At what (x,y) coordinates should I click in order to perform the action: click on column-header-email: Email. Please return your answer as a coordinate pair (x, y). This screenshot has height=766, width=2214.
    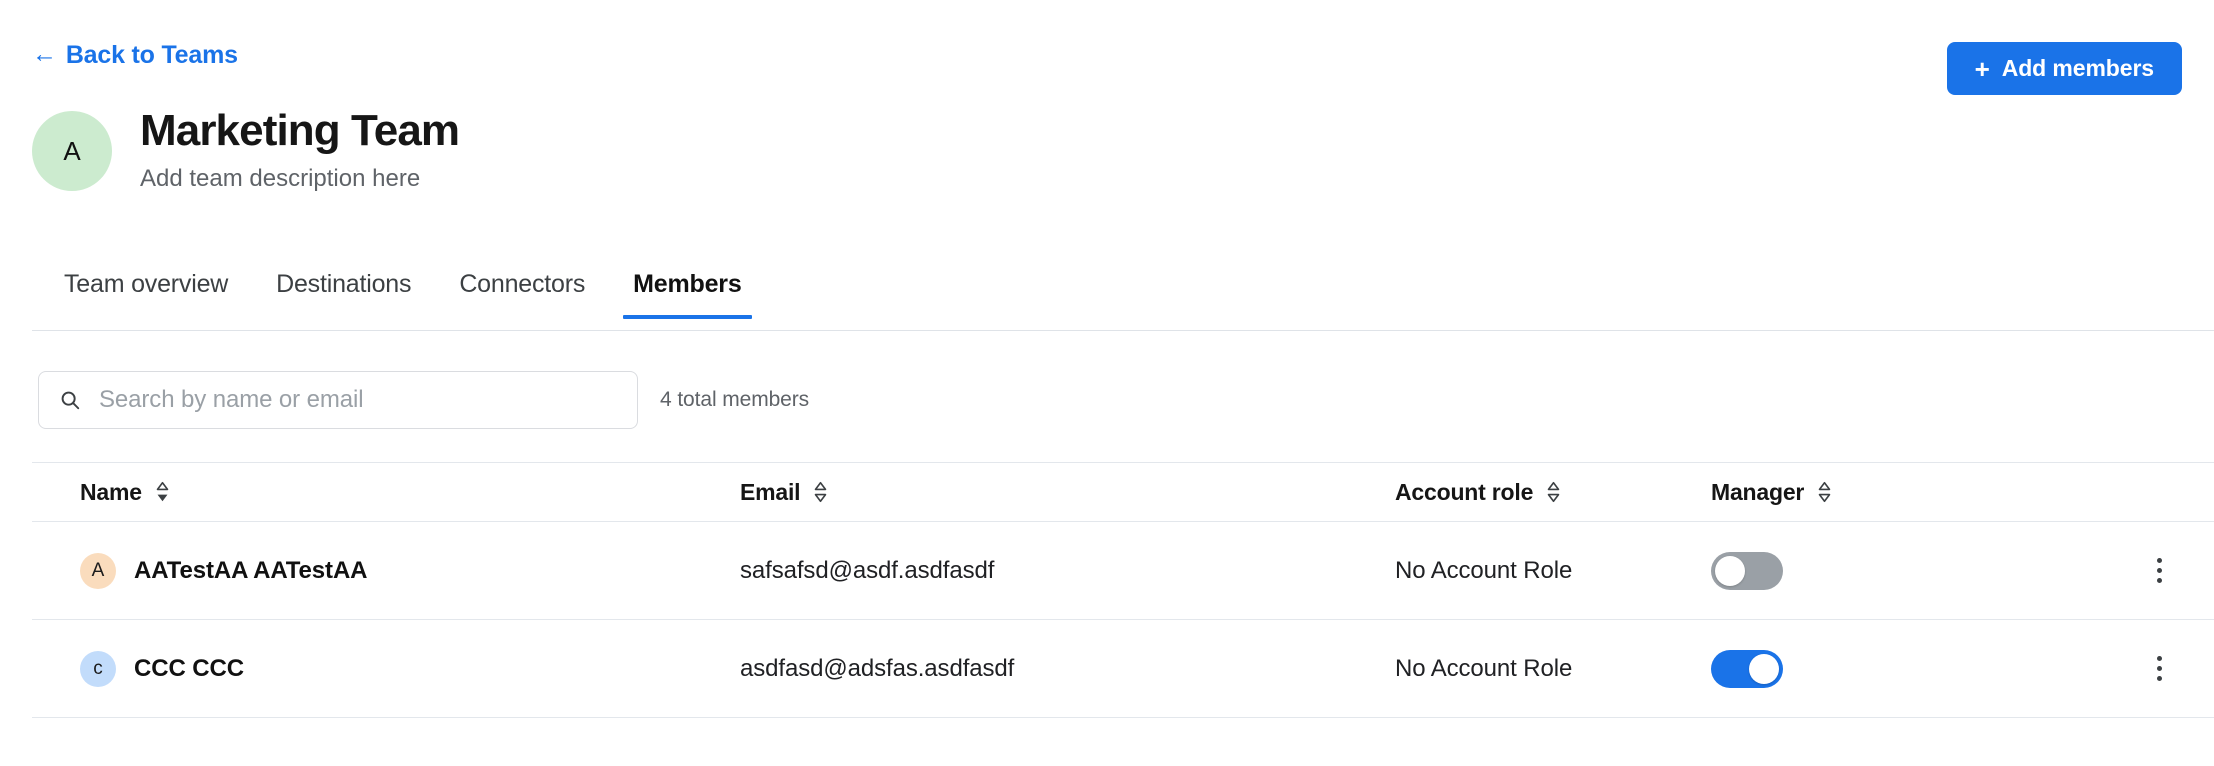
    Looking at the image, I should click on (783, 491).